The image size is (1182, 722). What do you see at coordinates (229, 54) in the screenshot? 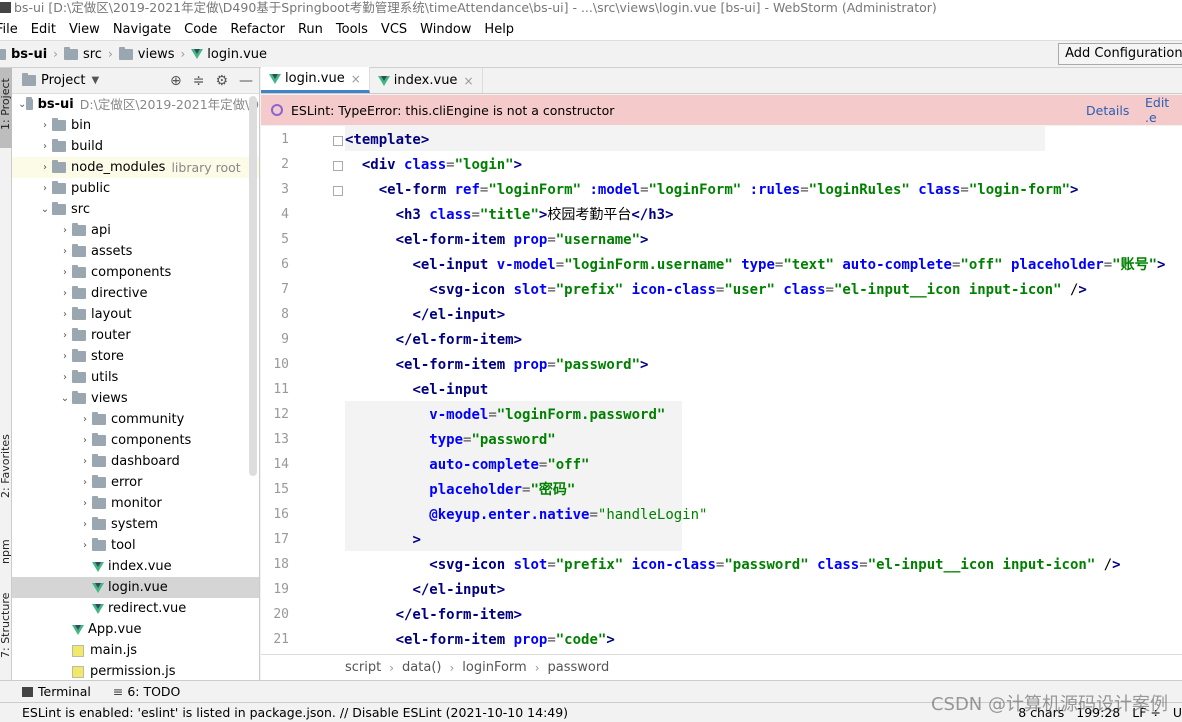
I see `nav-crumb-login-vue: login.vue` at bounding box center [229, 54].